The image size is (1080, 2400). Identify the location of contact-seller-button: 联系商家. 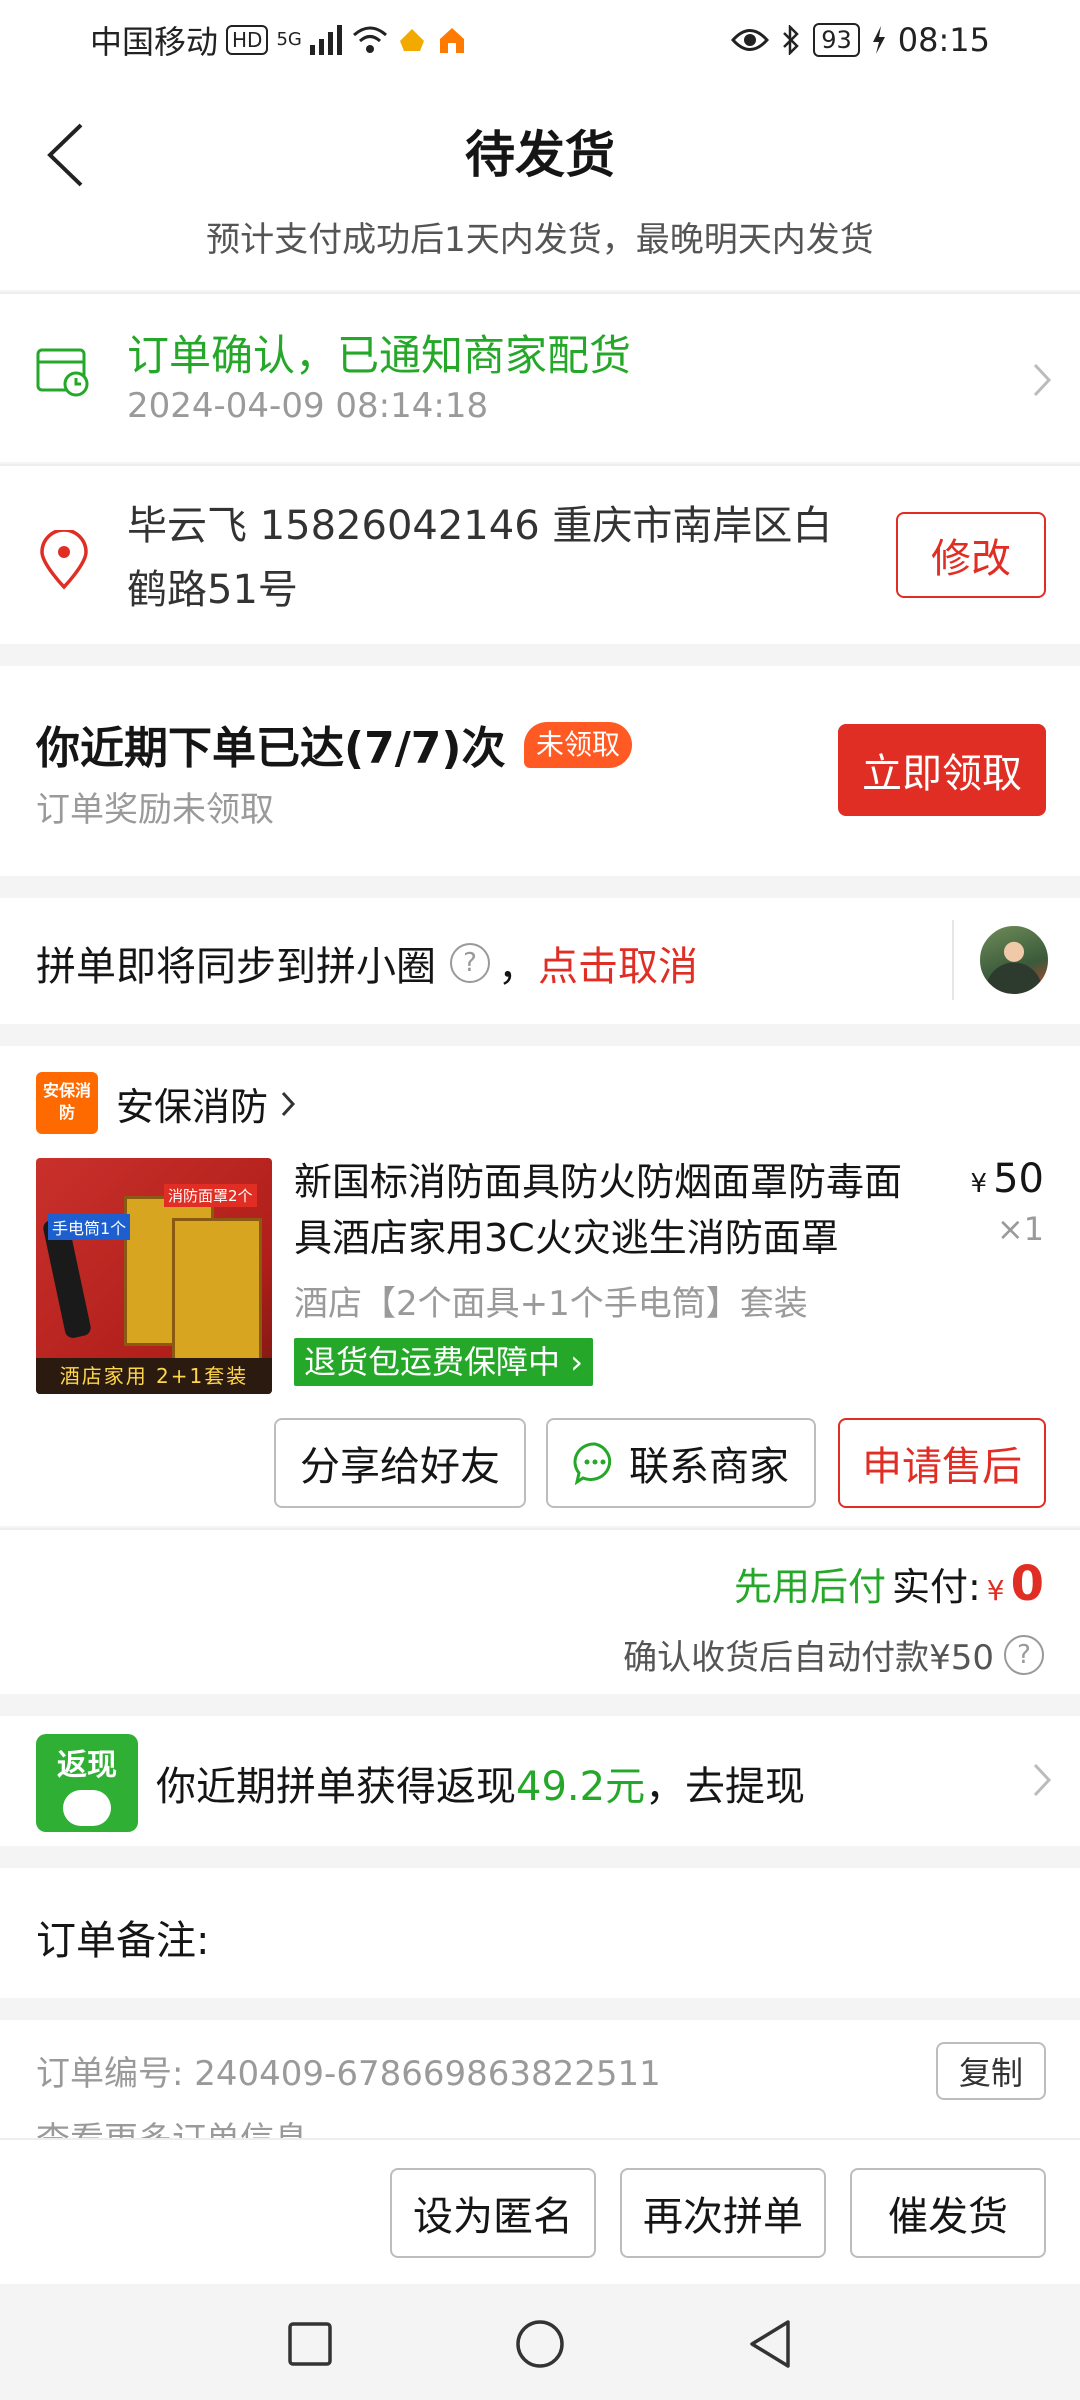
(681, 1463).